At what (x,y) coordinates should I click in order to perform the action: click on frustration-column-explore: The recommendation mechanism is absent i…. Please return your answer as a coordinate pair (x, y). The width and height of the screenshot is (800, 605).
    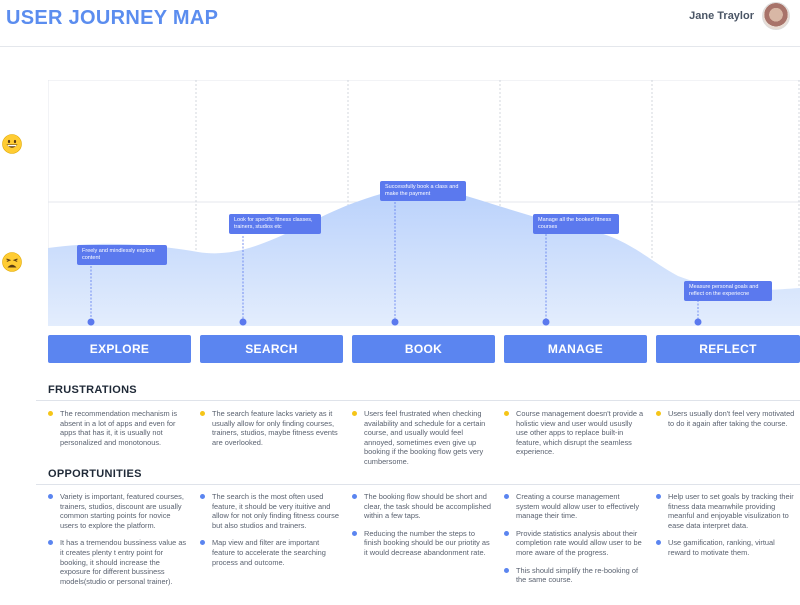
    Looking at the image, I should click on (118, 432).